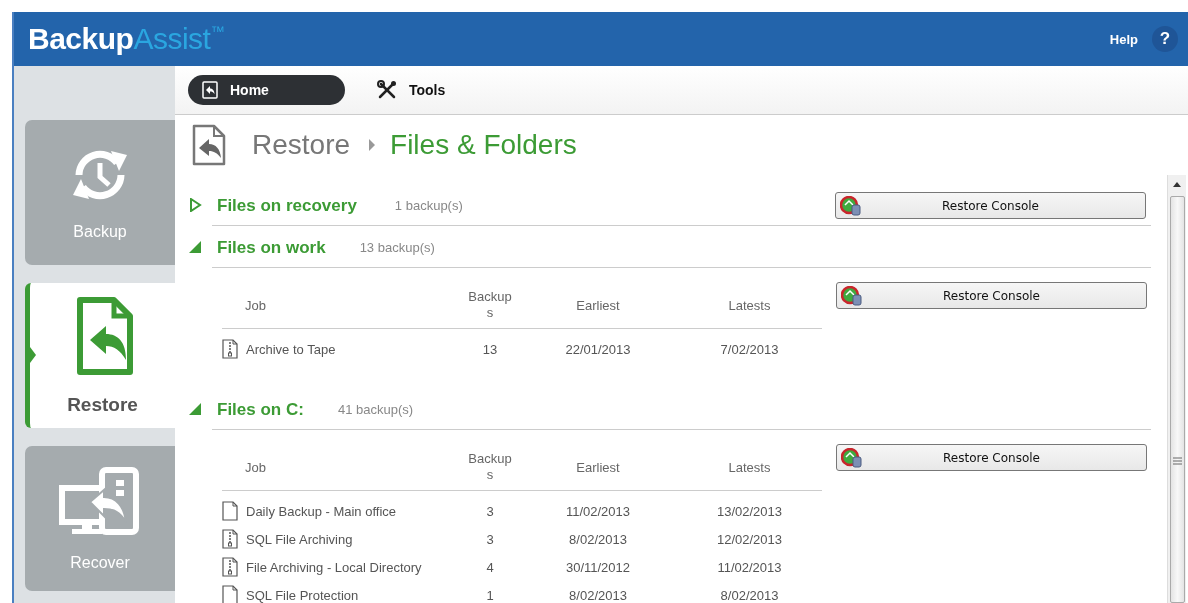 The height and width of the screenshot is (603, 1188). What do you see at coordinates (411, 90) in the screenshot?
I see `toolbar-tab: Tools` at bounding box center [411, 90].